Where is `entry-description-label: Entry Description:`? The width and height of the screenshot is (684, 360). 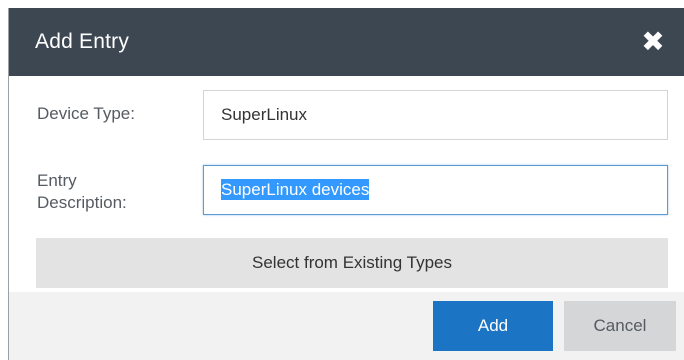
entry-description-label: Entry Description: is located at coordinates (112, 192).